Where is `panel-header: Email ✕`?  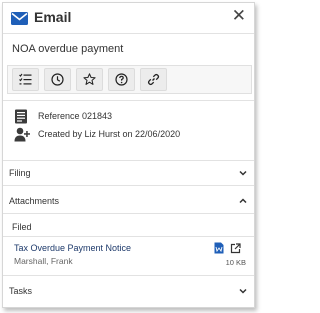 panel-header: Email ✕ is located at coordinates (128, 18).